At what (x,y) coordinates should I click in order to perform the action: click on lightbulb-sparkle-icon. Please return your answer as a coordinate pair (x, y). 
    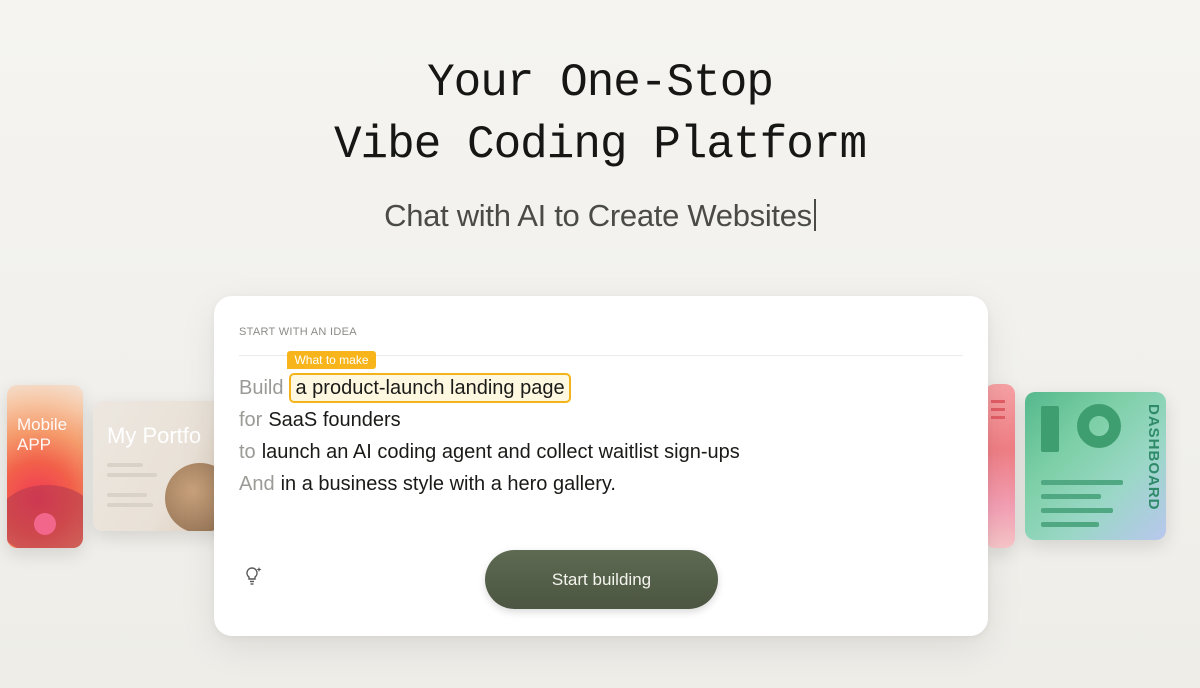
    Looking at the image, I should click on (254, 576).